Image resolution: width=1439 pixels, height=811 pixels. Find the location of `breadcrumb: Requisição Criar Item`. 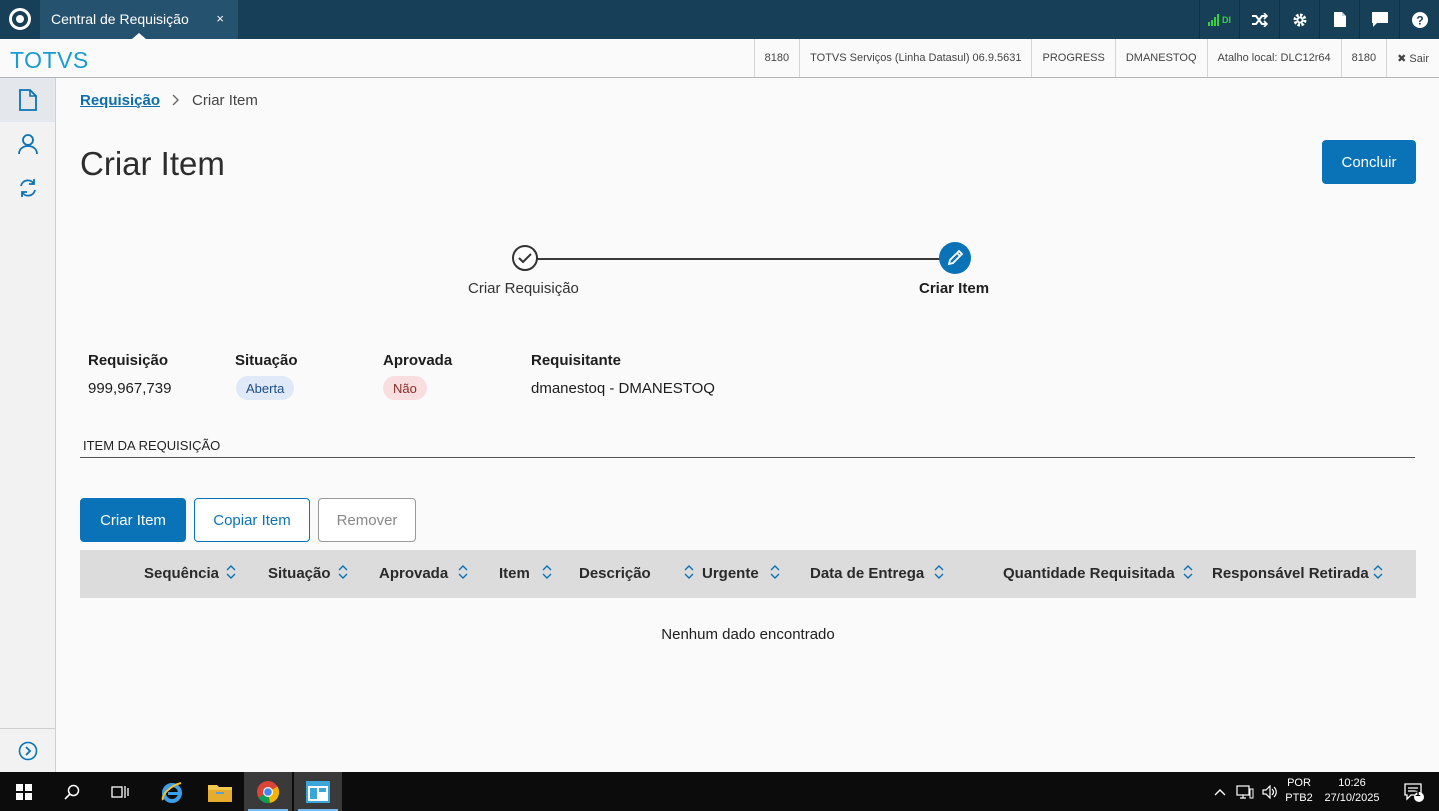

breadcrumb: Requisição Criar Item is located at coordinates (169, 100).